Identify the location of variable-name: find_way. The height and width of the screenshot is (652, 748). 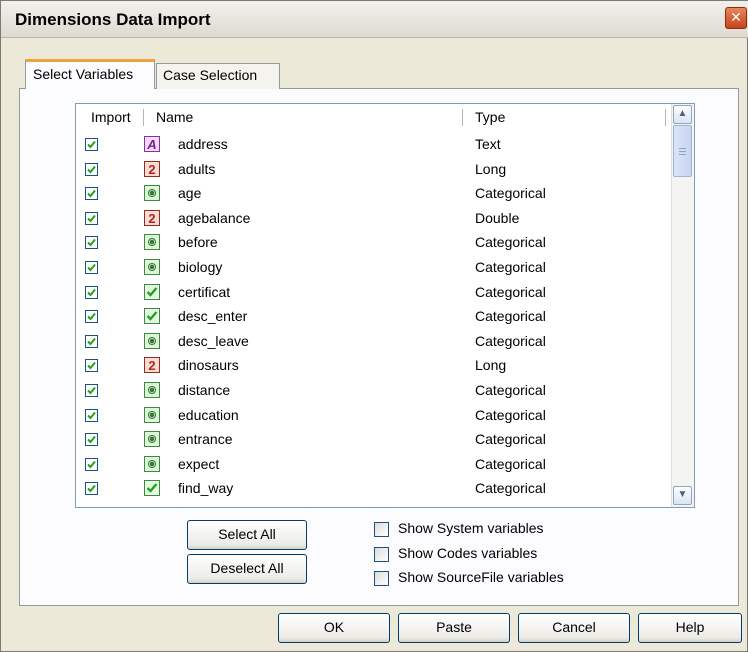
(206, 488).